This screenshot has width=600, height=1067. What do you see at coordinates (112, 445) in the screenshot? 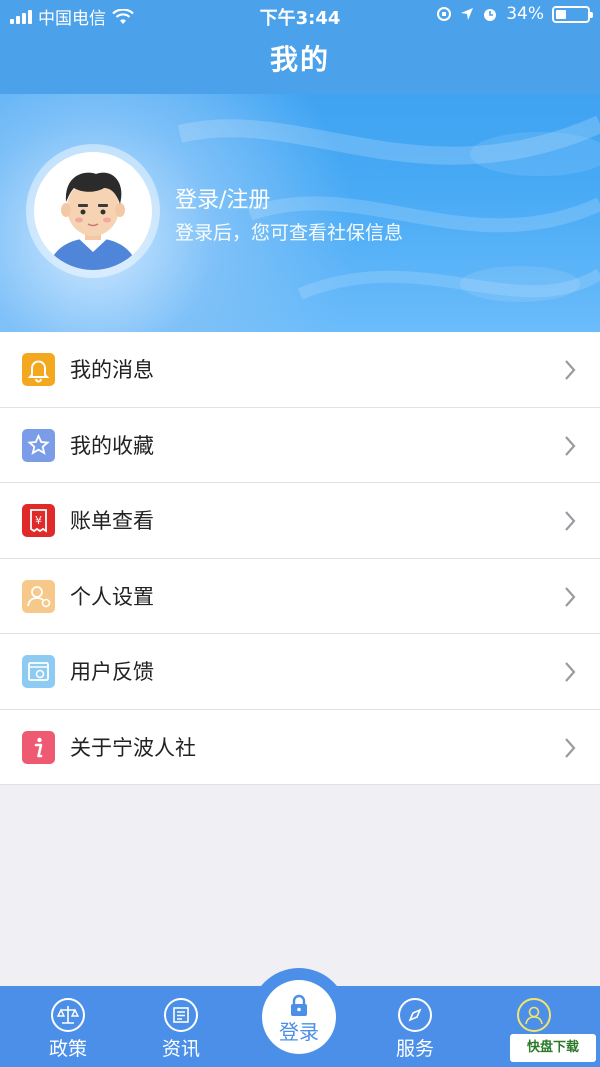
I see `menu-item-label: 我的收藏` at bounding box center [112, 445].